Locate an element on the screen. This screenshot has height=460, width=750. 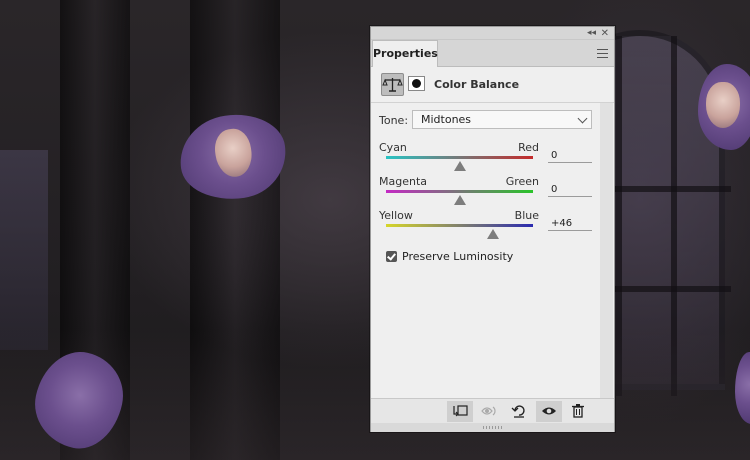
panel-footer is located at coordinates (492, 410).